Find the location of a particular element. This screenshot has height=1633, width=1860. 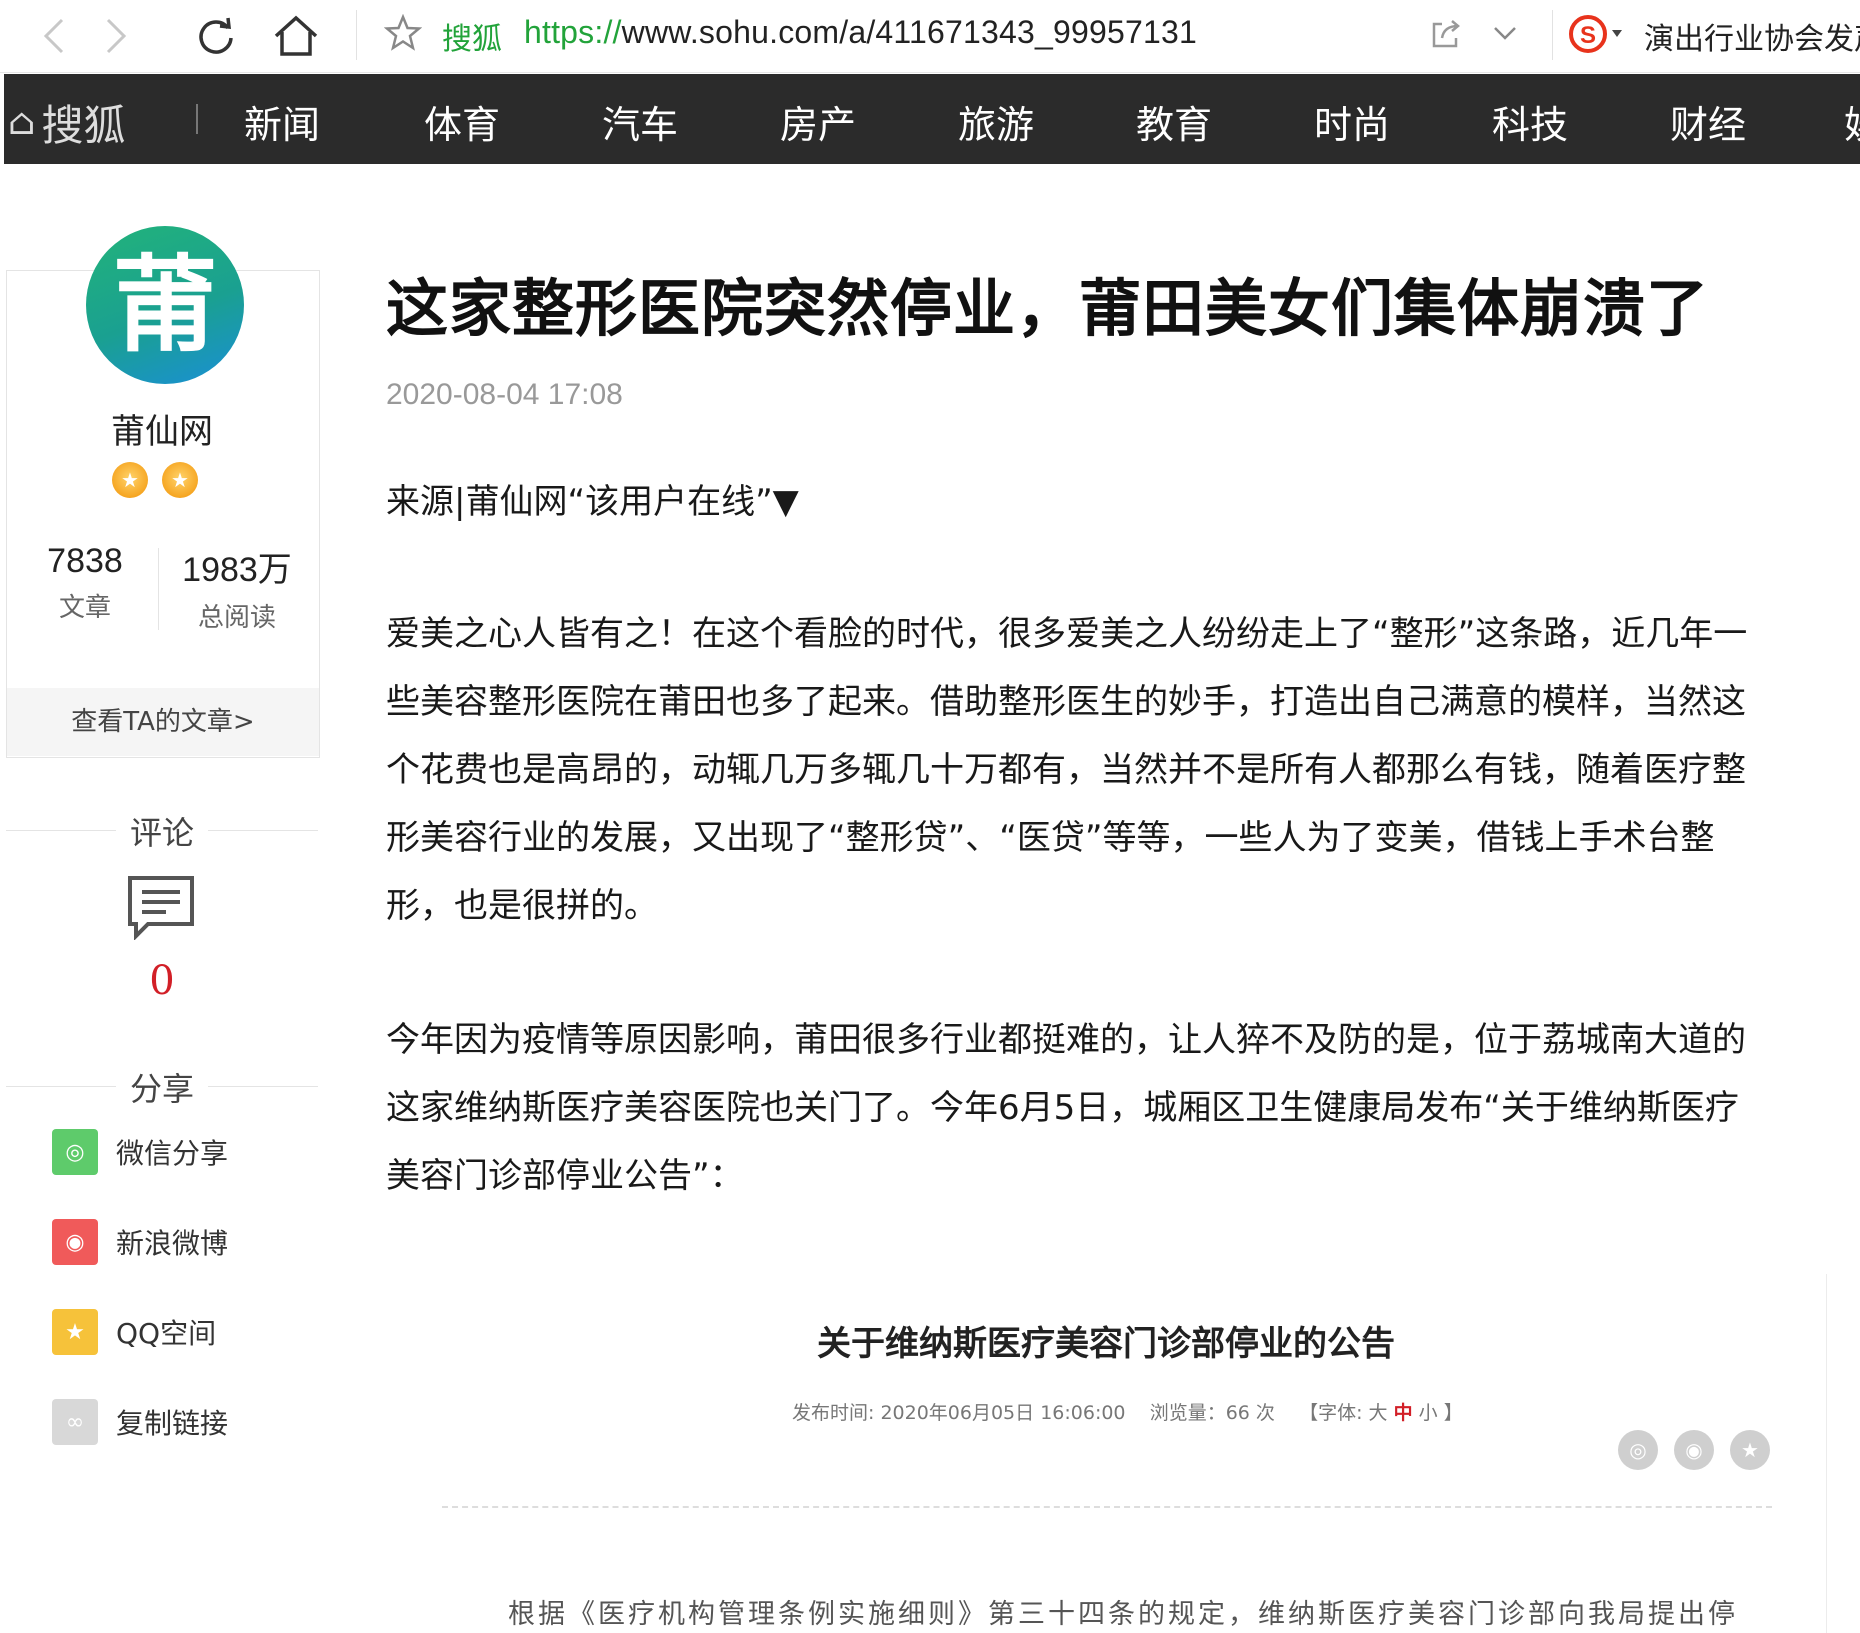

nav-item-entertainment: 娱 is located at coordinates (1852, 121).